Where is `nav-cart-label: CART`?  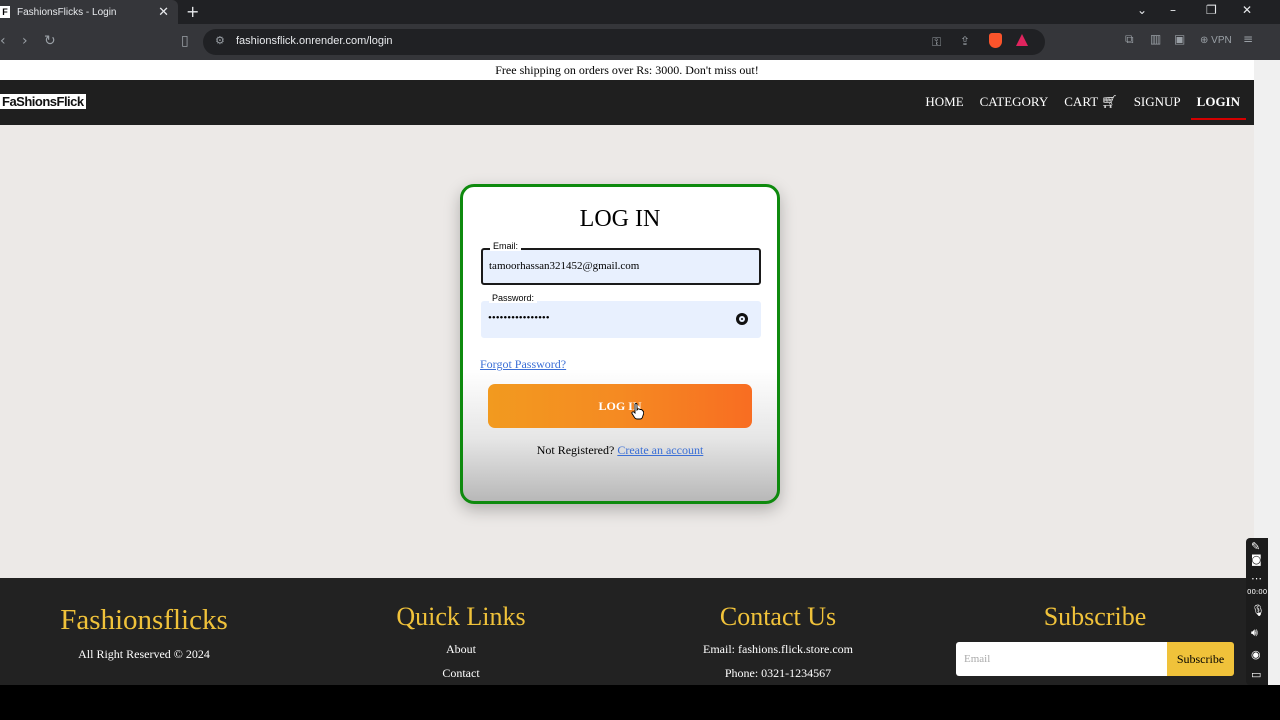 nav-cart-label: CART is located at coordinates (1081, 101).